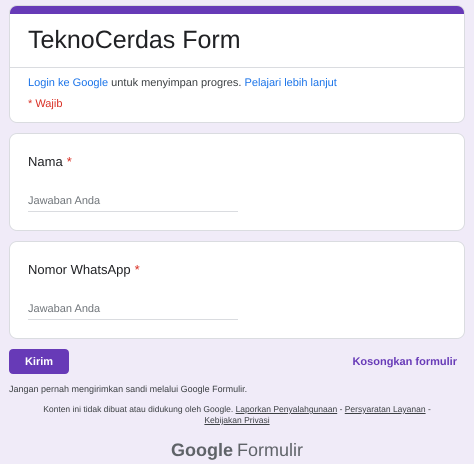 This screenshot has height=464, width=474. I want to click on logo-brand: Google, so click(202, 451).